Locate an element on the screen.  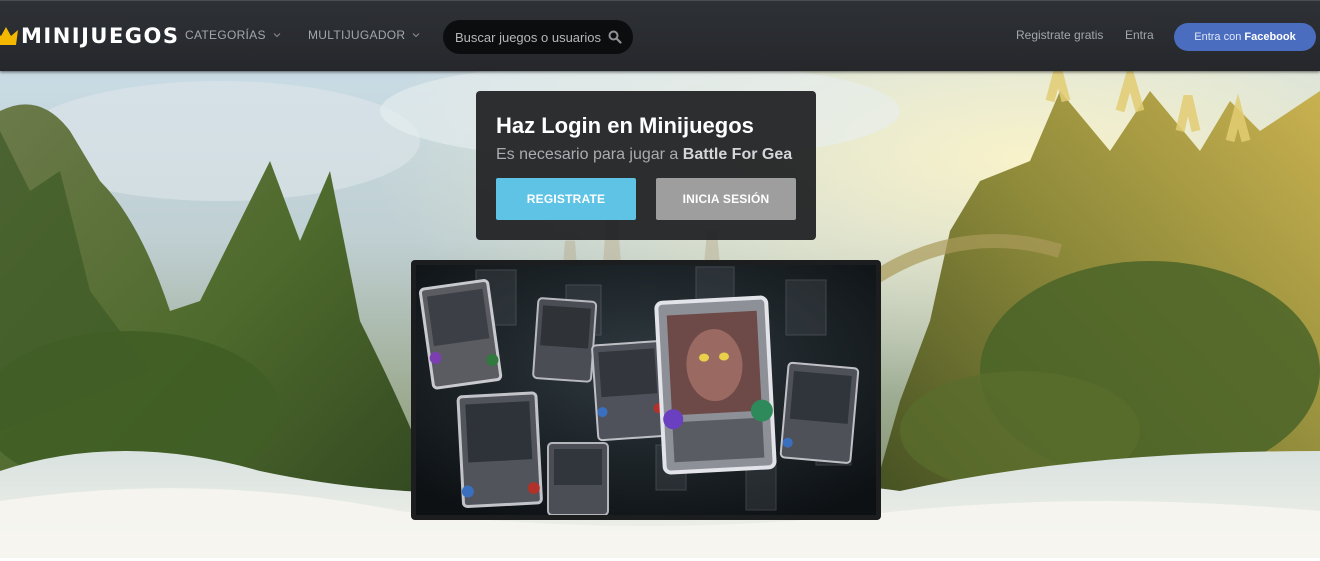
nav-categories: CATEGORÍAS is located at coordinates (233, 35).